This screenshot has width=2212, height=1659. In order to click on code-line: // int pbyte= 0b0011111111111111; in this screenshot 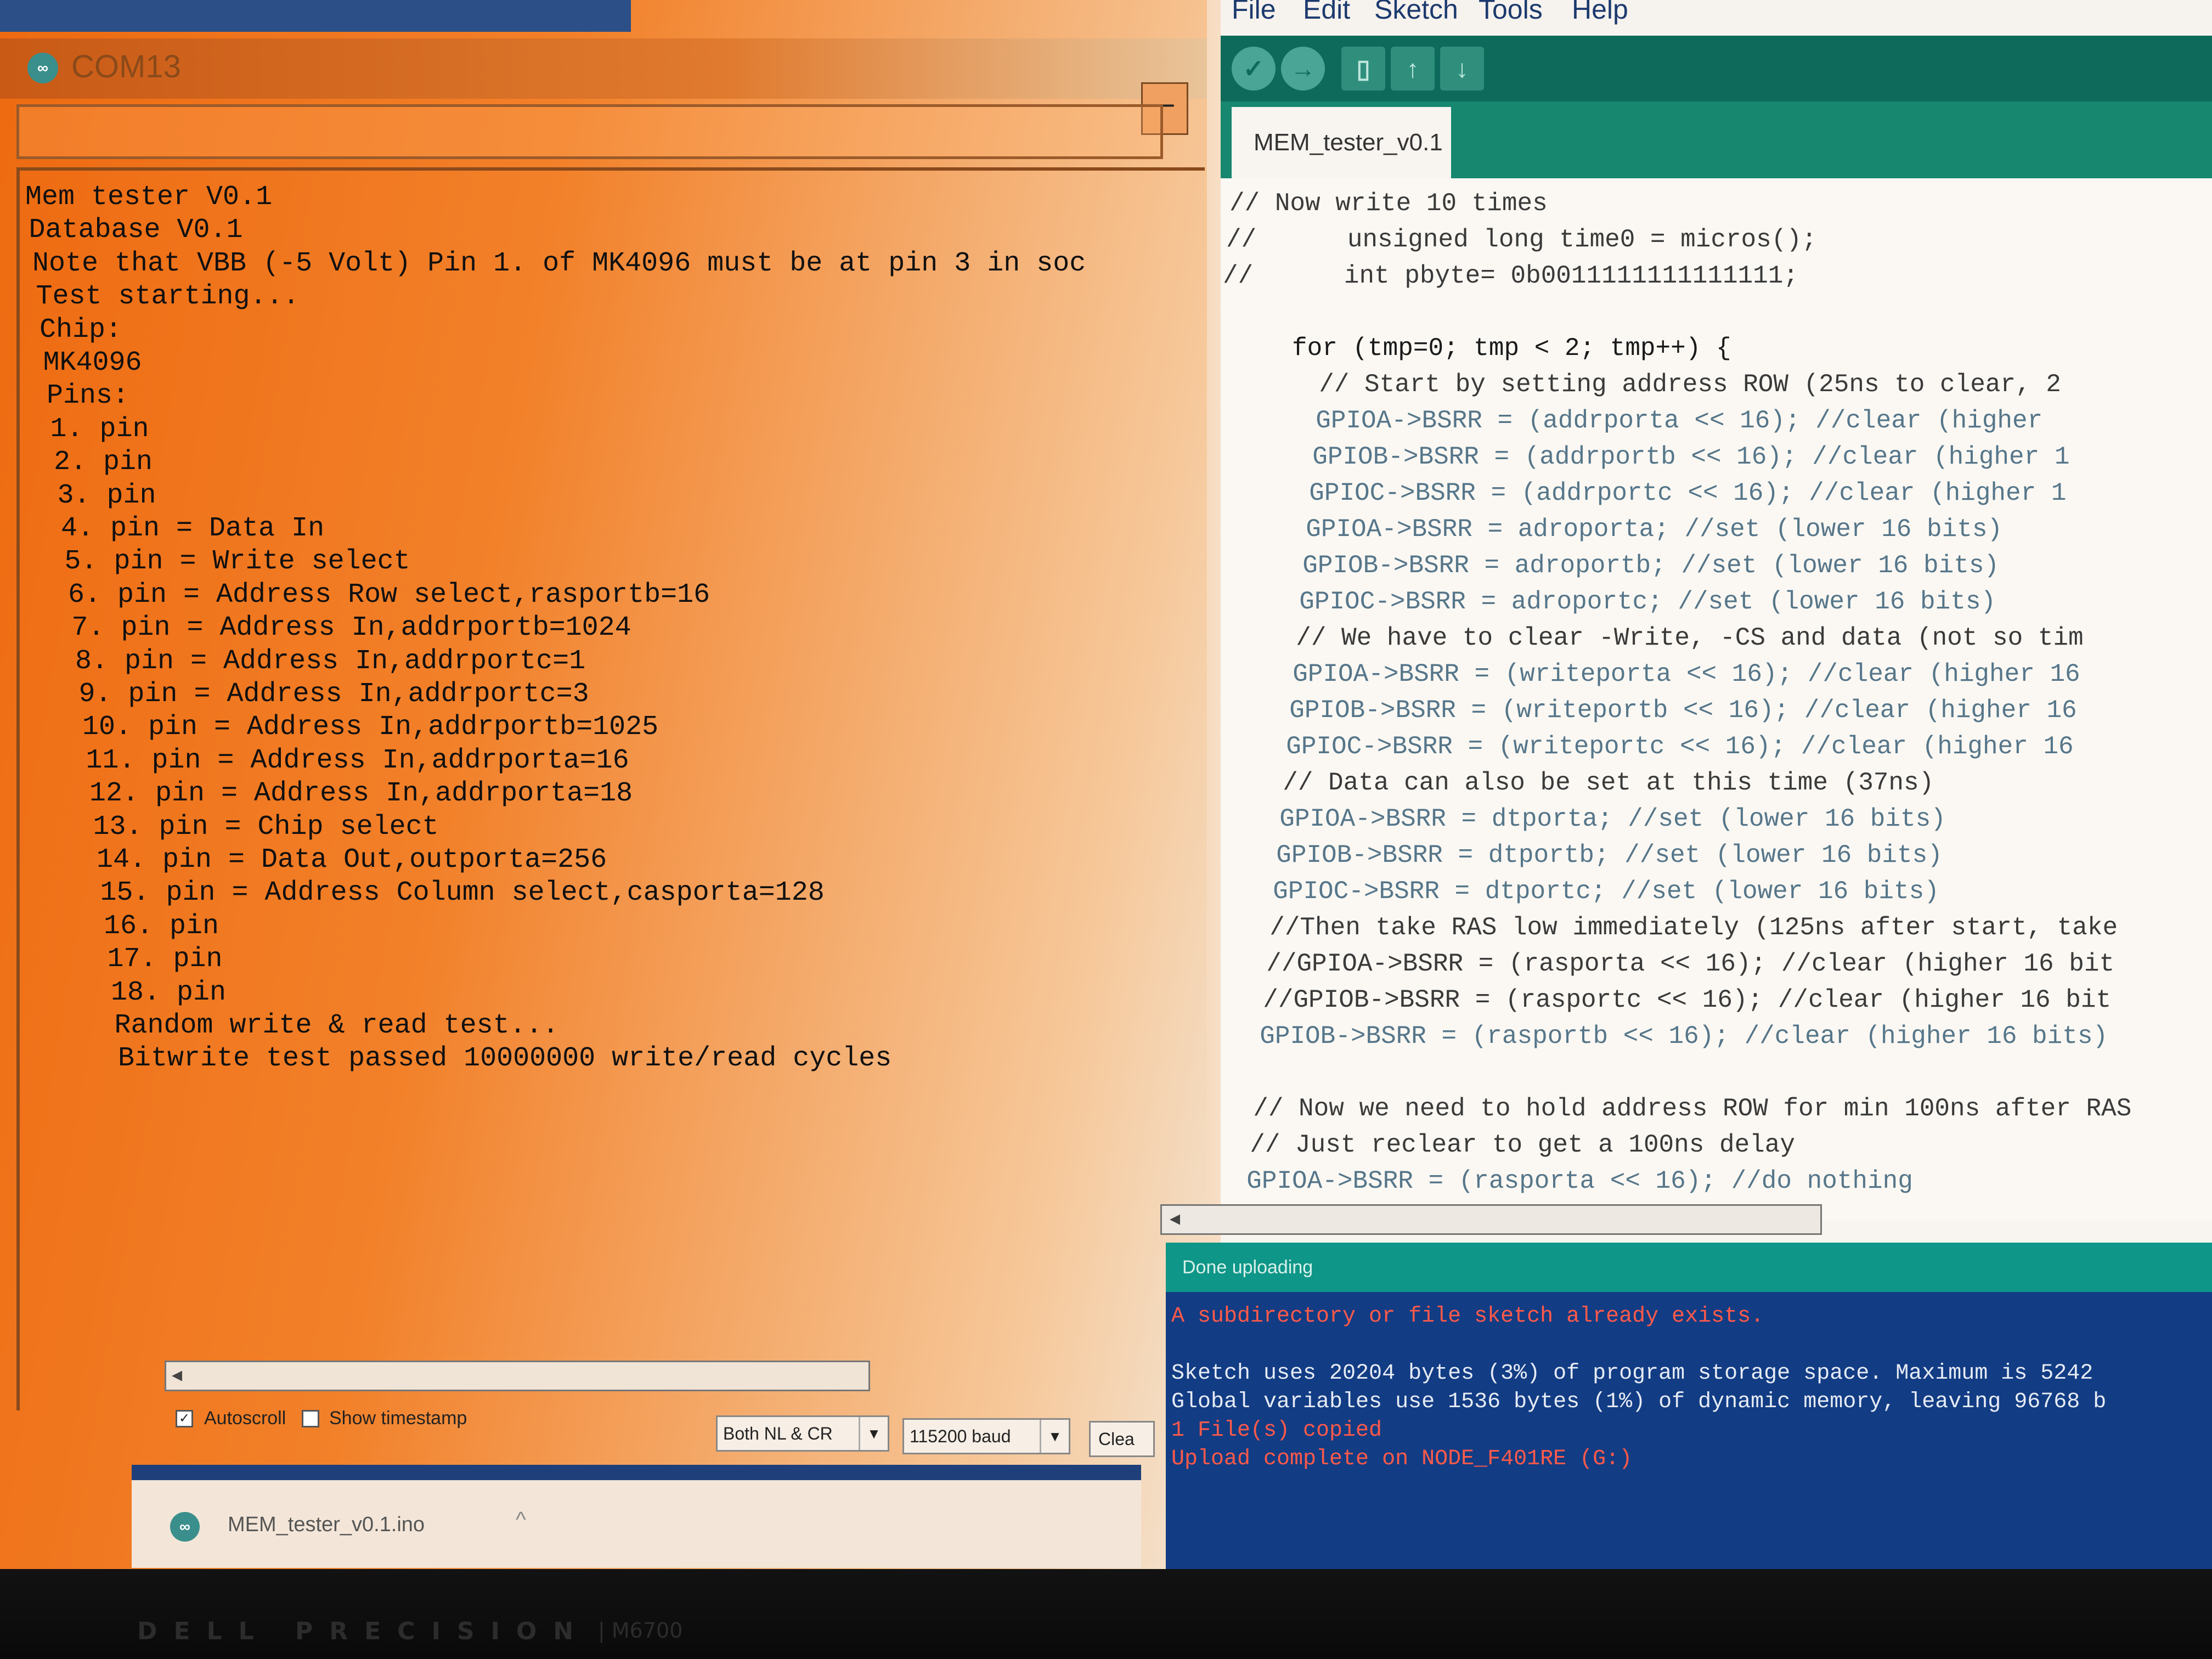, I will do `click(1510, 276)`.